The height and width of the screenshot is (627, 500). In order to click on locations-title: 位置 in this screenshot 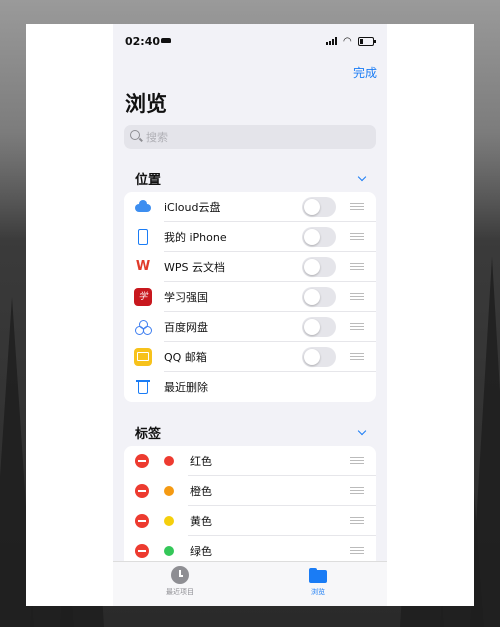, I will do `click(148, 180)`.